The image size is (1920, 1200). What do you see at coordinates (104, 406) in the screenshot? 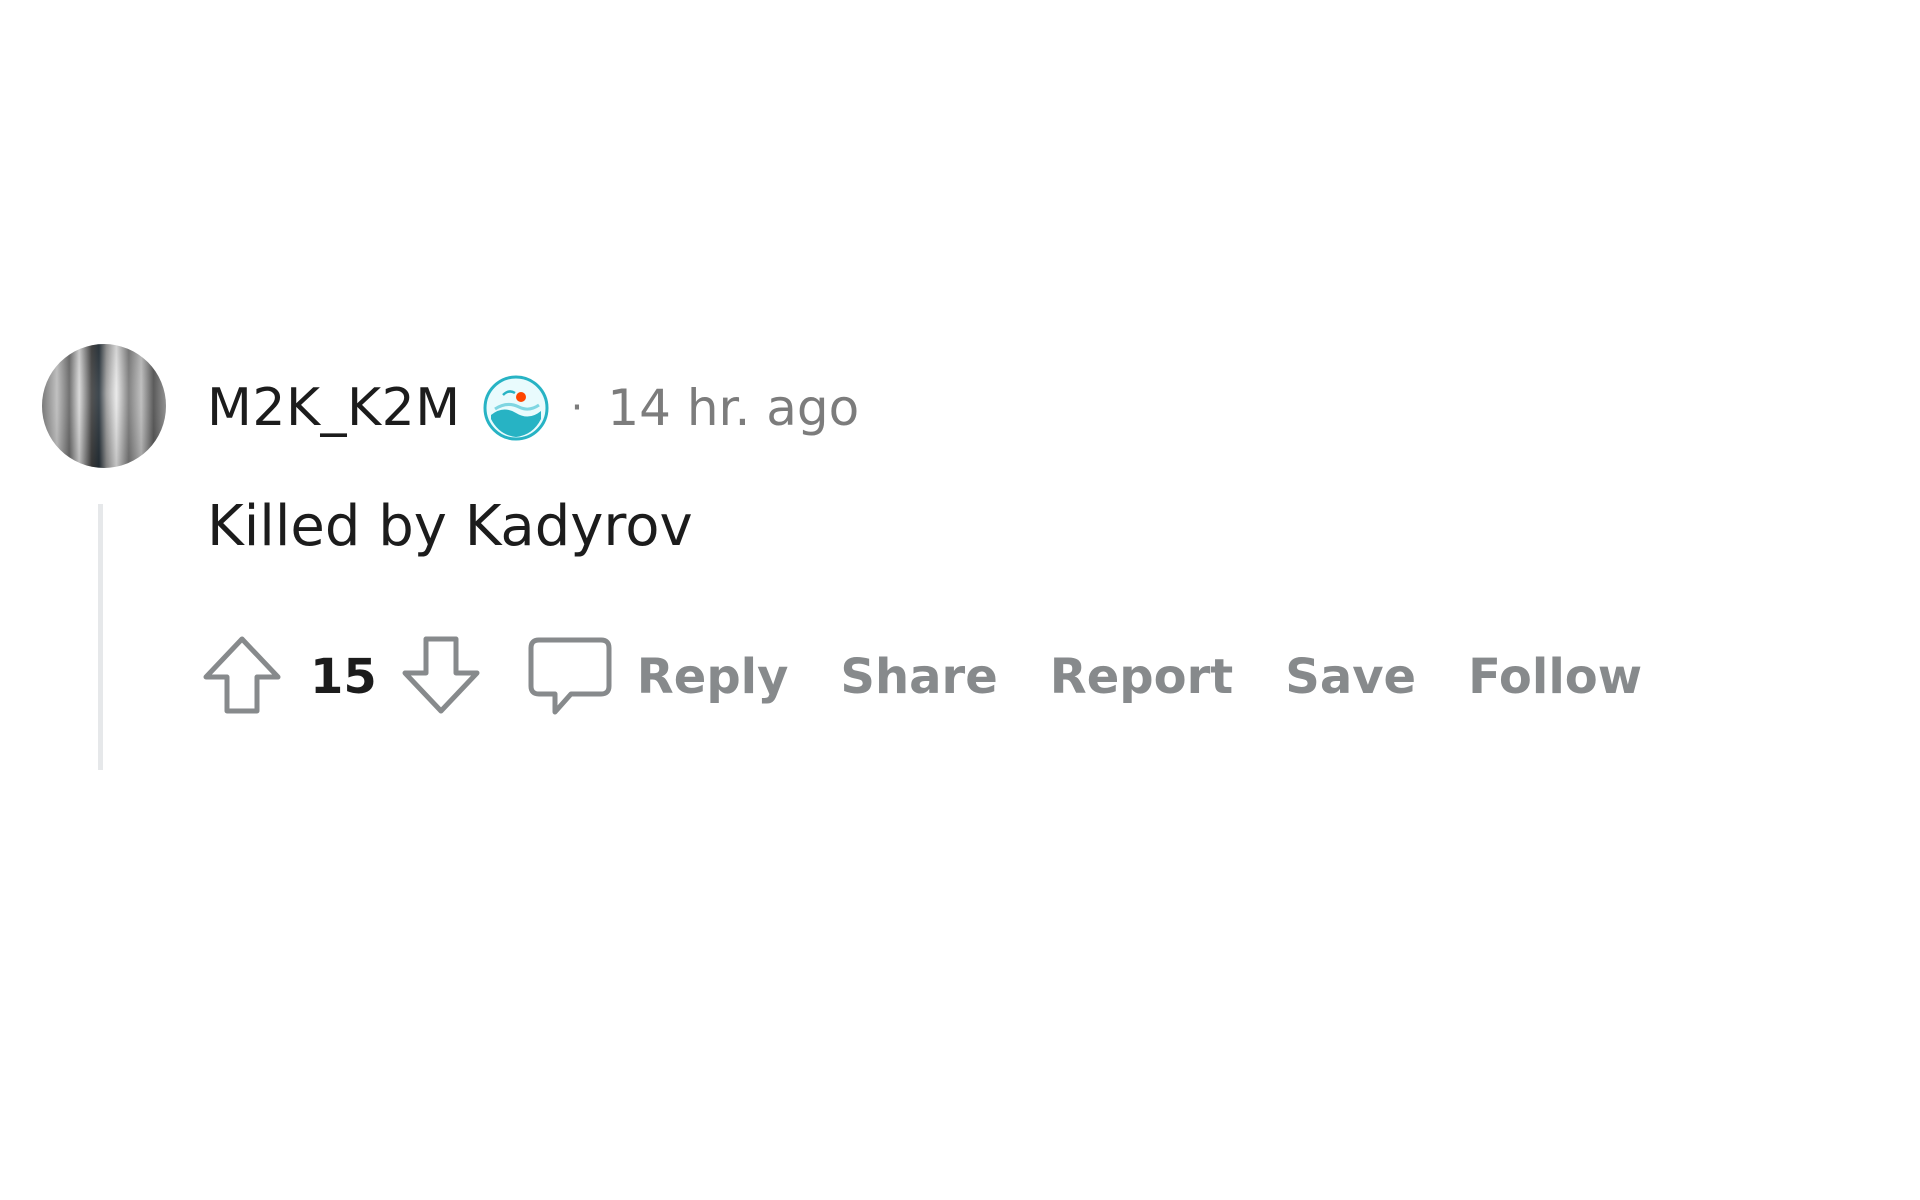
I see `user-avatar` at bounding box center [104, 406].